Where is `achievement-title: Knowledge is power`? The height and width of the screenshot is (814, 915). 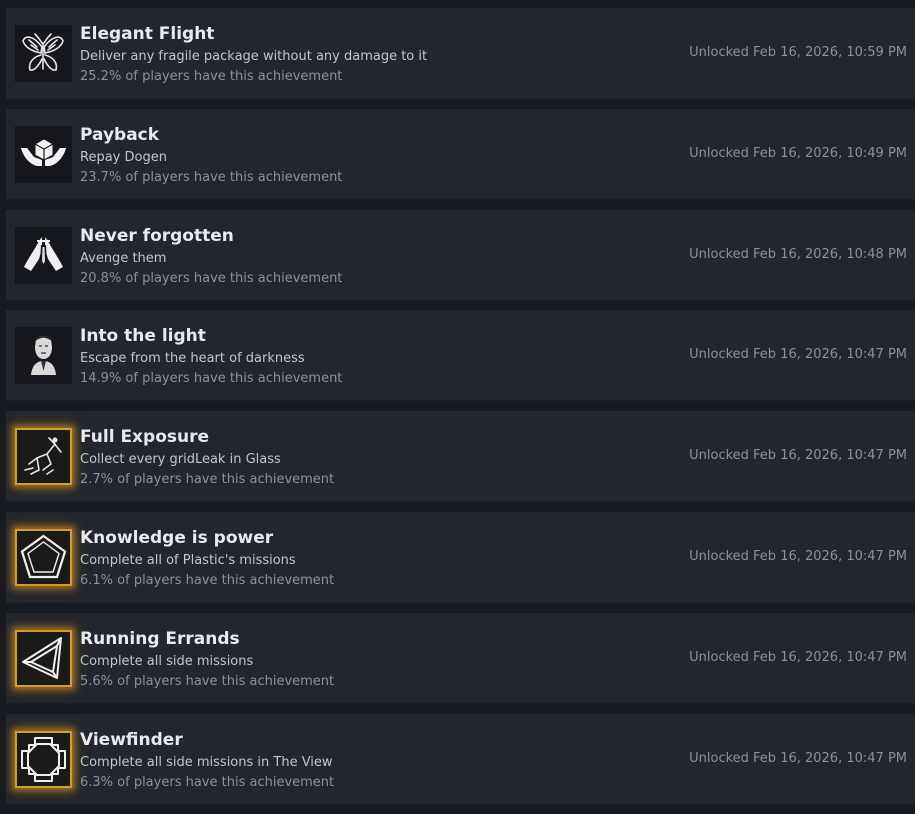 achievement-title: Knowledge is power is located at coordinates (177, 538).